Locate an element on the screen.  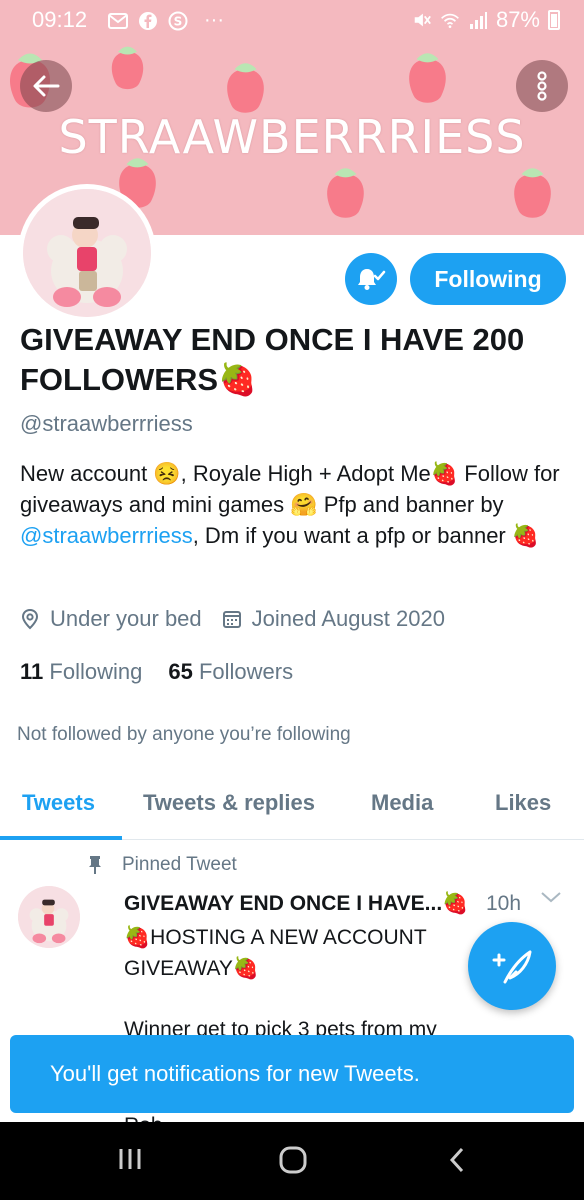
home-icon is located at coordinates (293, 1160).